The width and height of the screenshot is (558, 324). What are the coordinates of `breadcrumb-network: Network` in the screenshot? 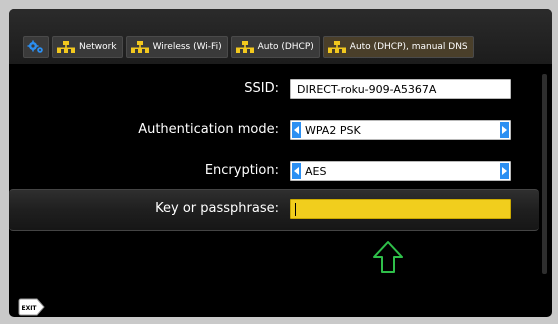 It's located at (87, 47).